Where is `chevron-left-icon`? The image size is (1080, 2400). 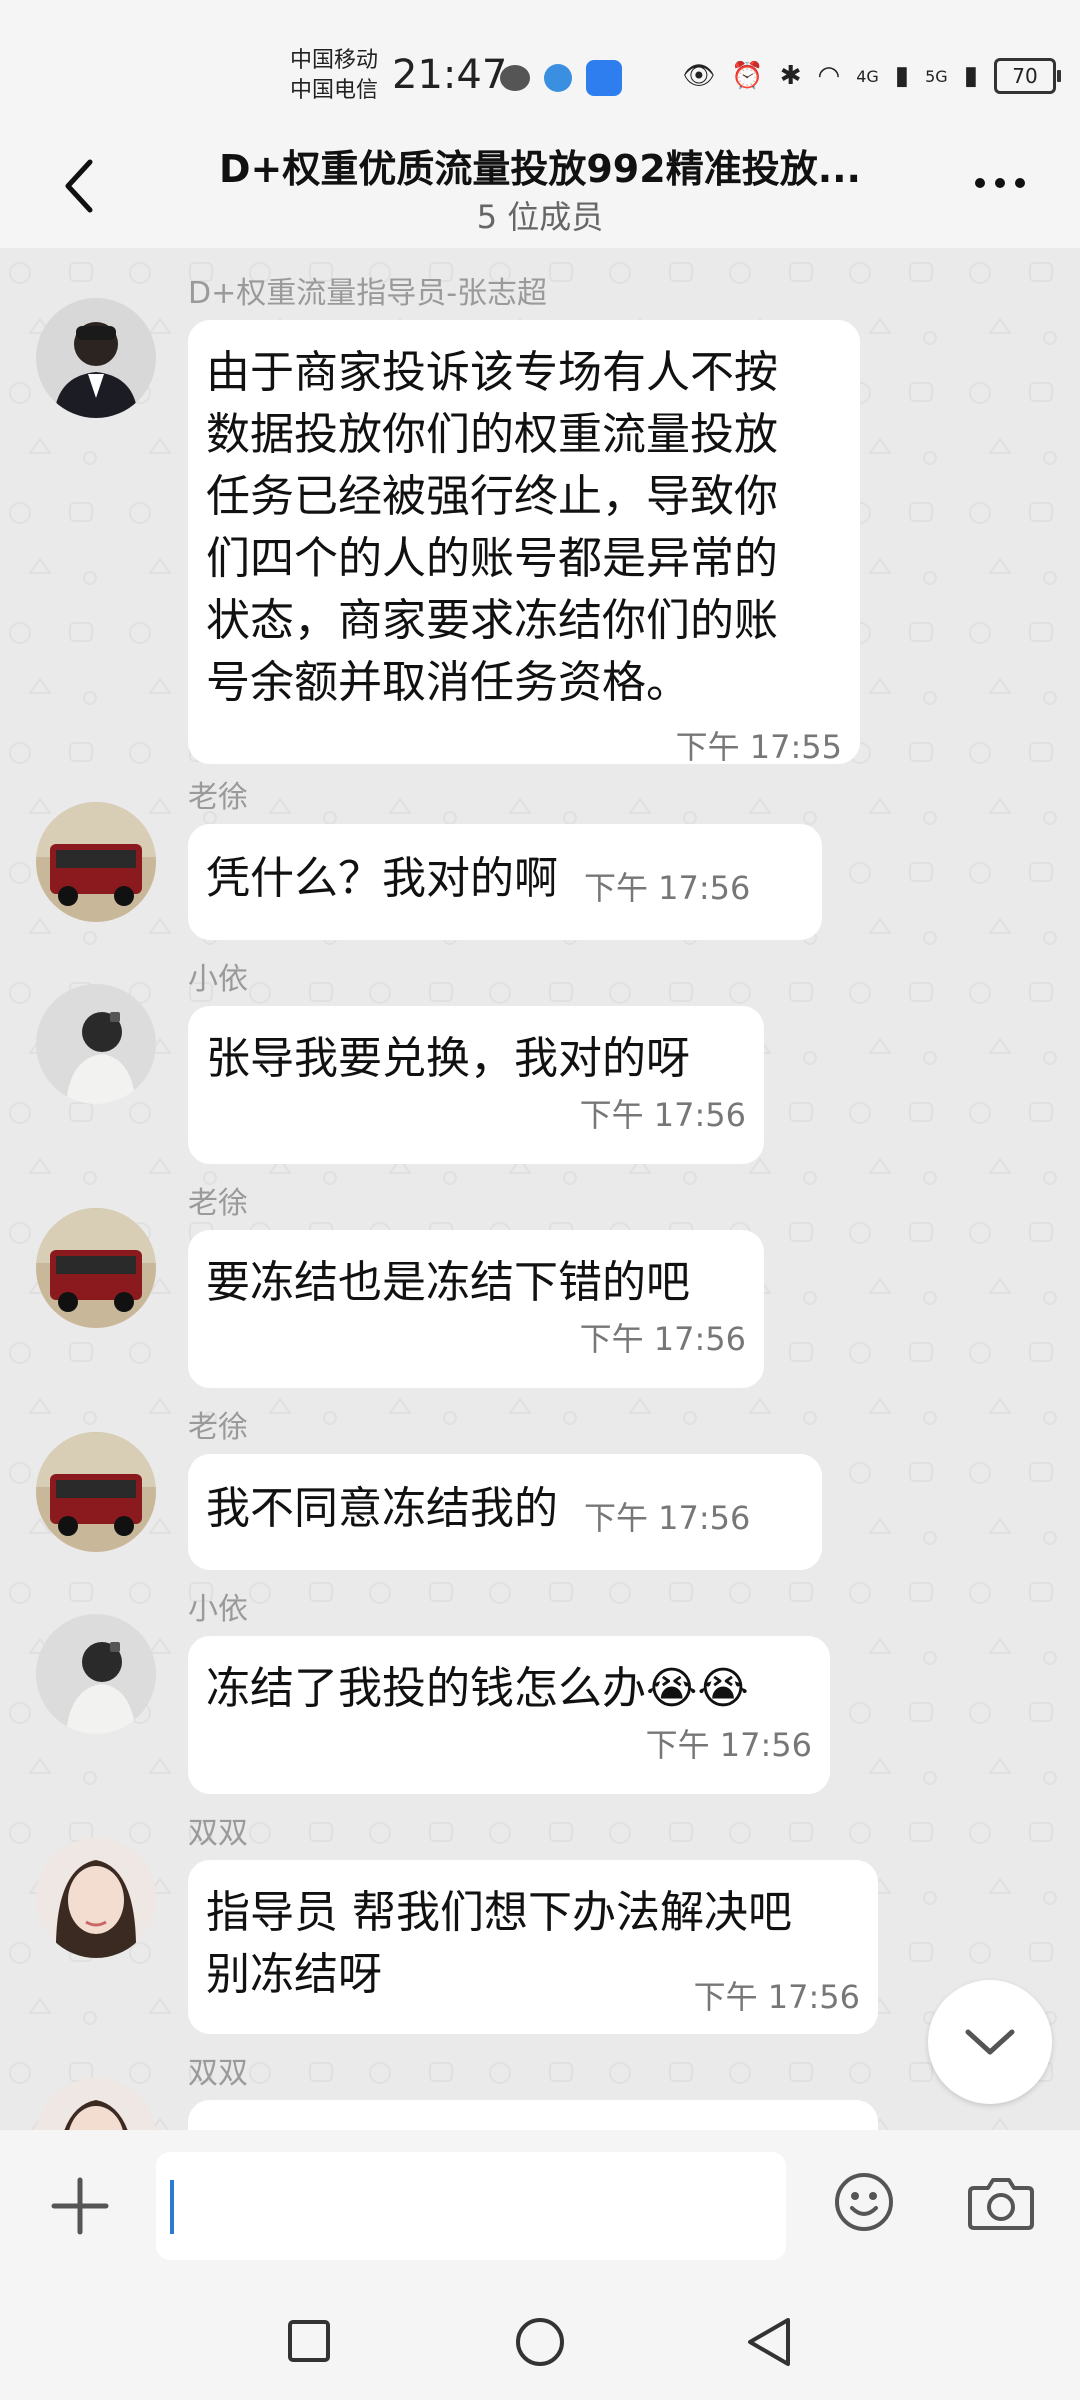
chevron-left-icon is located at coordinates (79, 186).